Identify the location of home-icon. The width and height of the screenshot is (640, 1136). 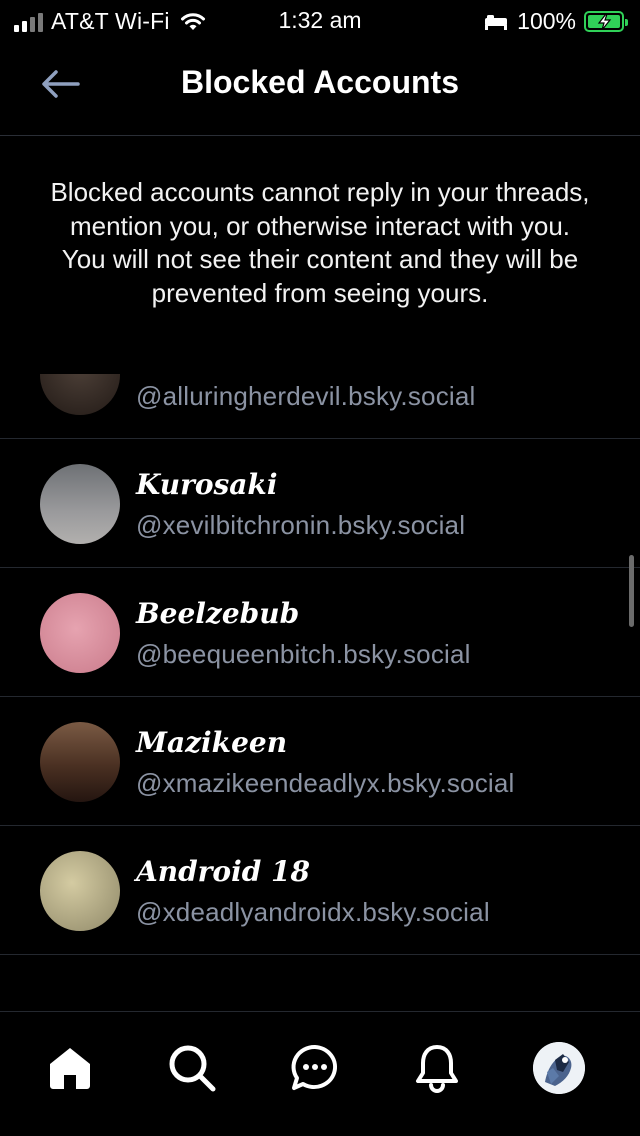
(70, 1068).